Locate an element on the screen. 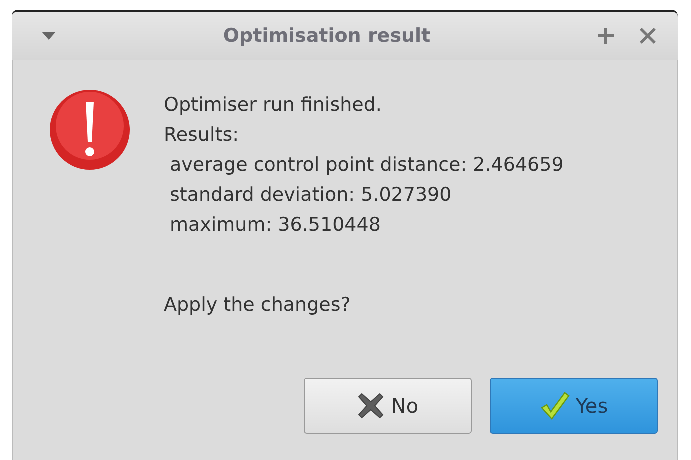 The image size is (691, 460). window-title: Optimisation result is located at coordinates (327, 36).